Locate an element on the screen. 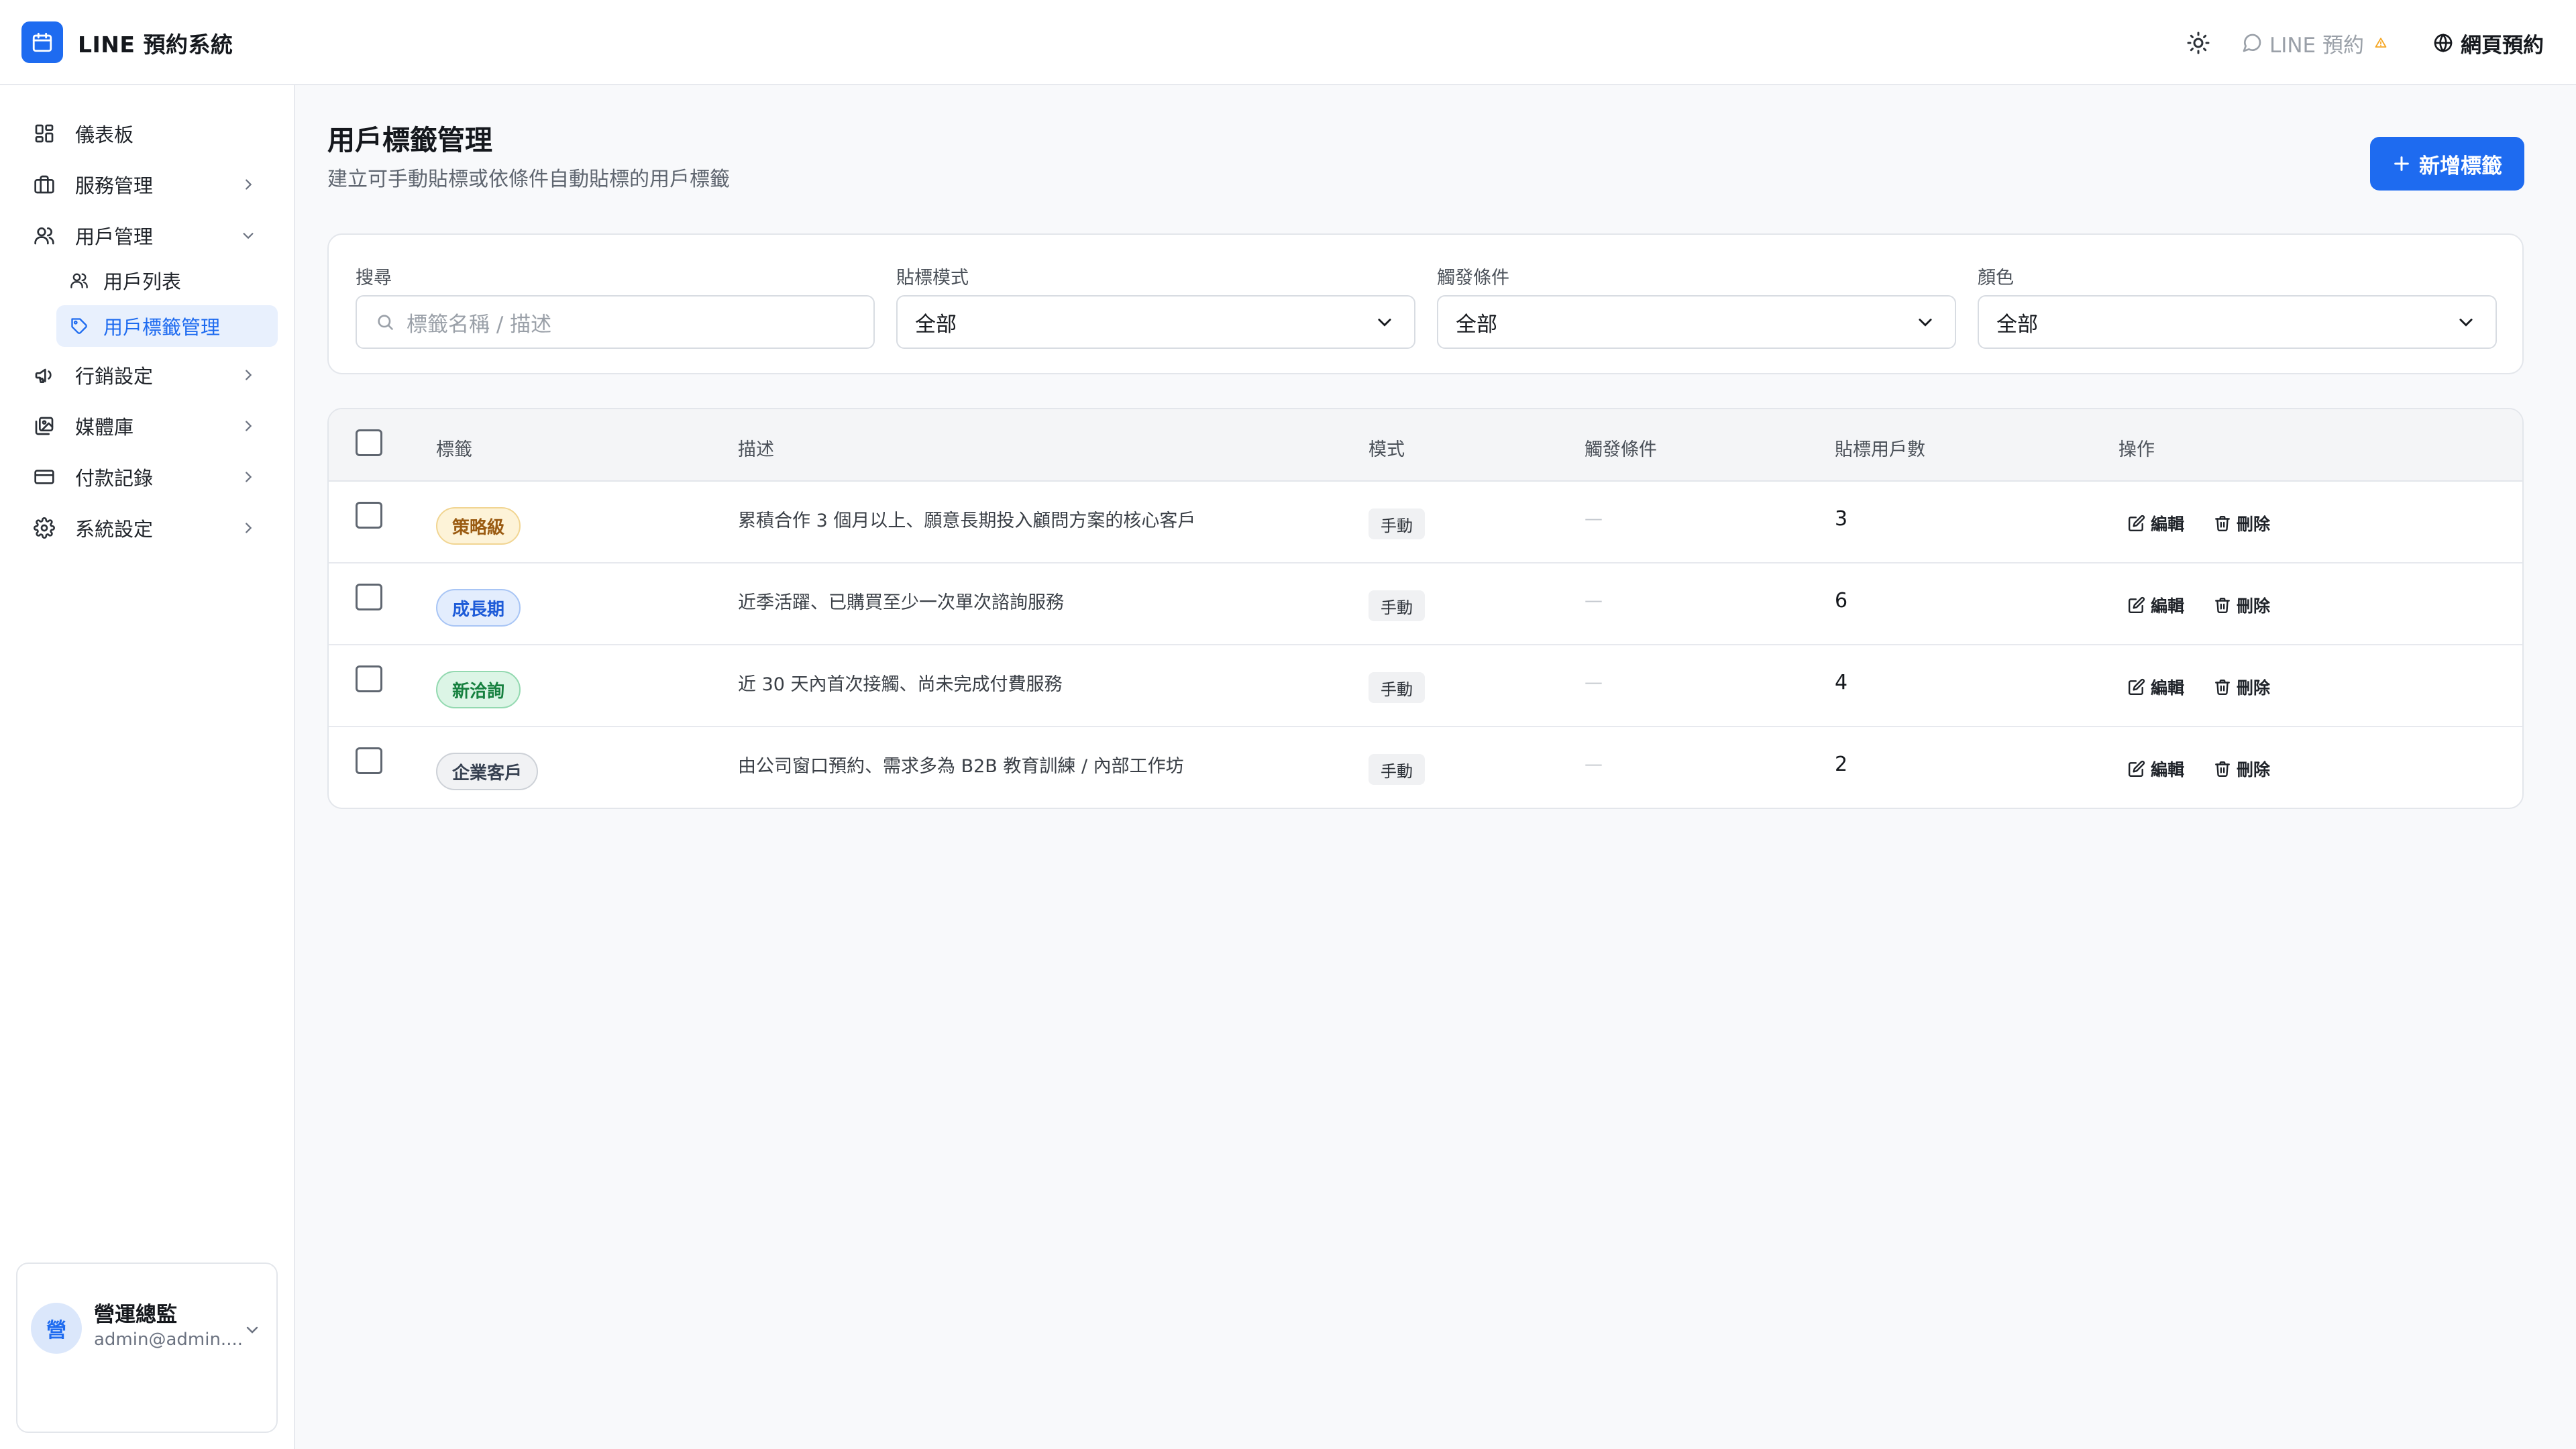 This screenshot has height=1449, width=2576. sidebar-item-marketing: 行銷設定 is located at coordinates (148, 375).